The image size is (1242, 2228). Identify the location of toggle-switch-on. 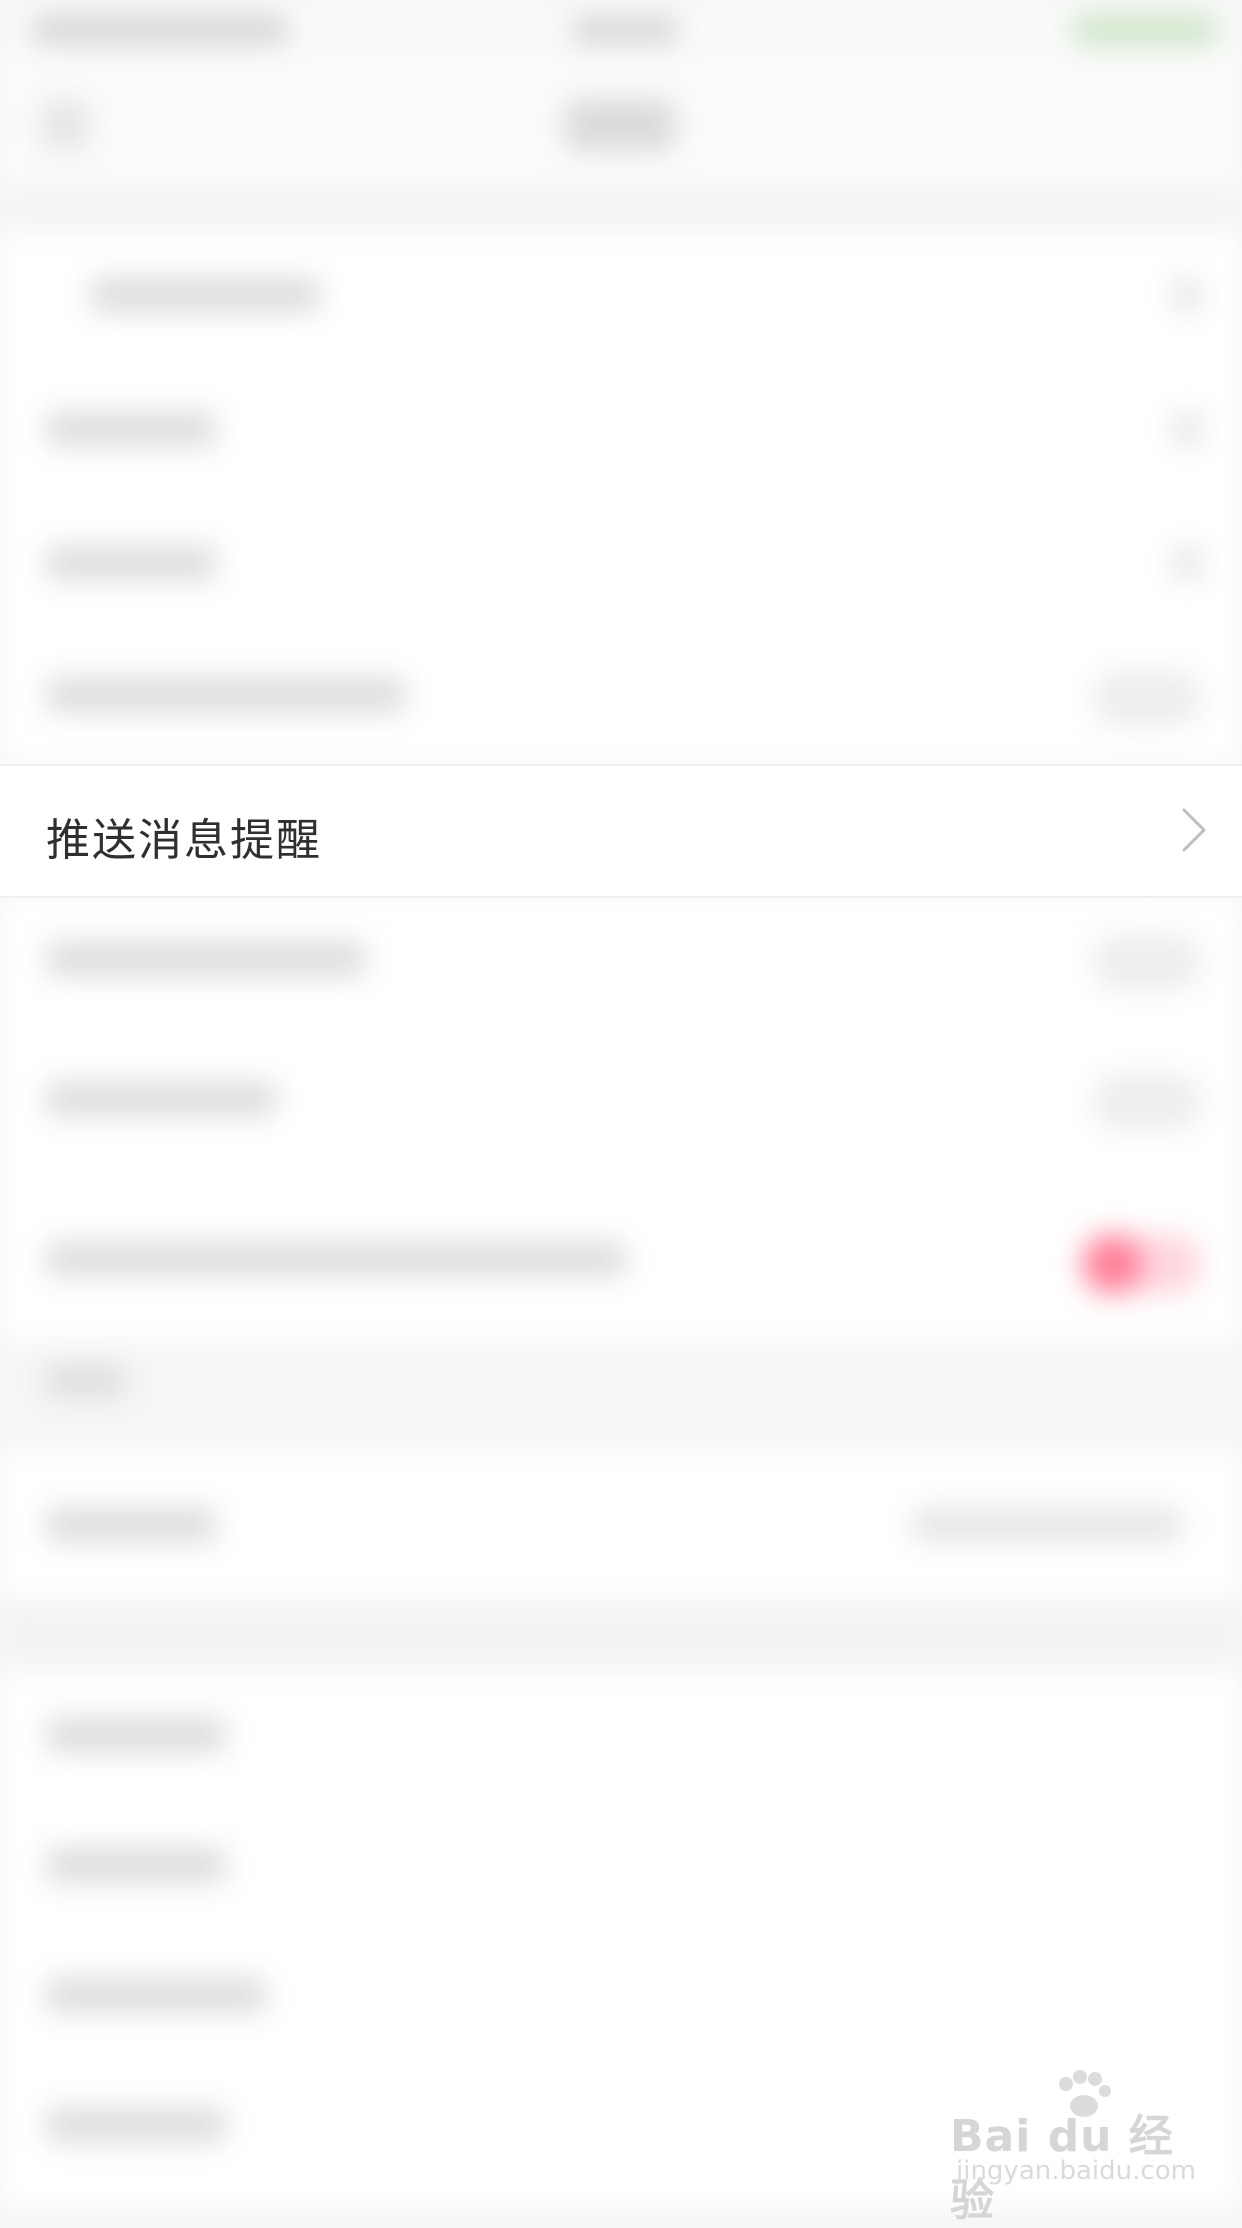
(1142, 1264).